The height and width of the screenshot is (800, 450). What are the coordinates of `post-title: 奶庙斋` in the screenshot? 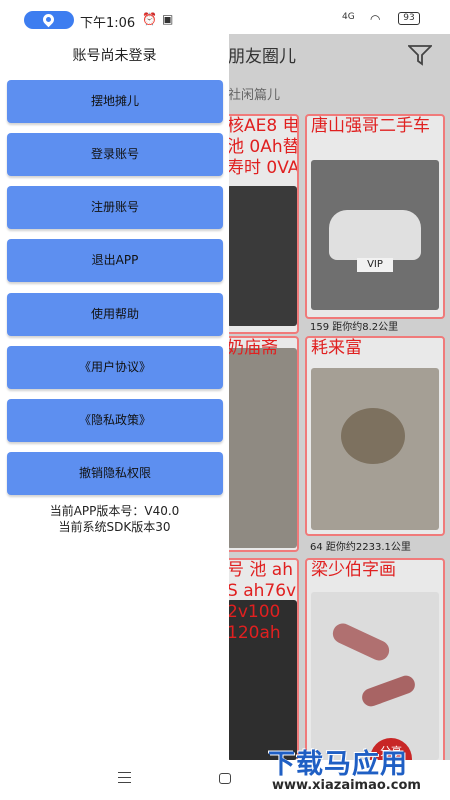 It's located at (252, 348).